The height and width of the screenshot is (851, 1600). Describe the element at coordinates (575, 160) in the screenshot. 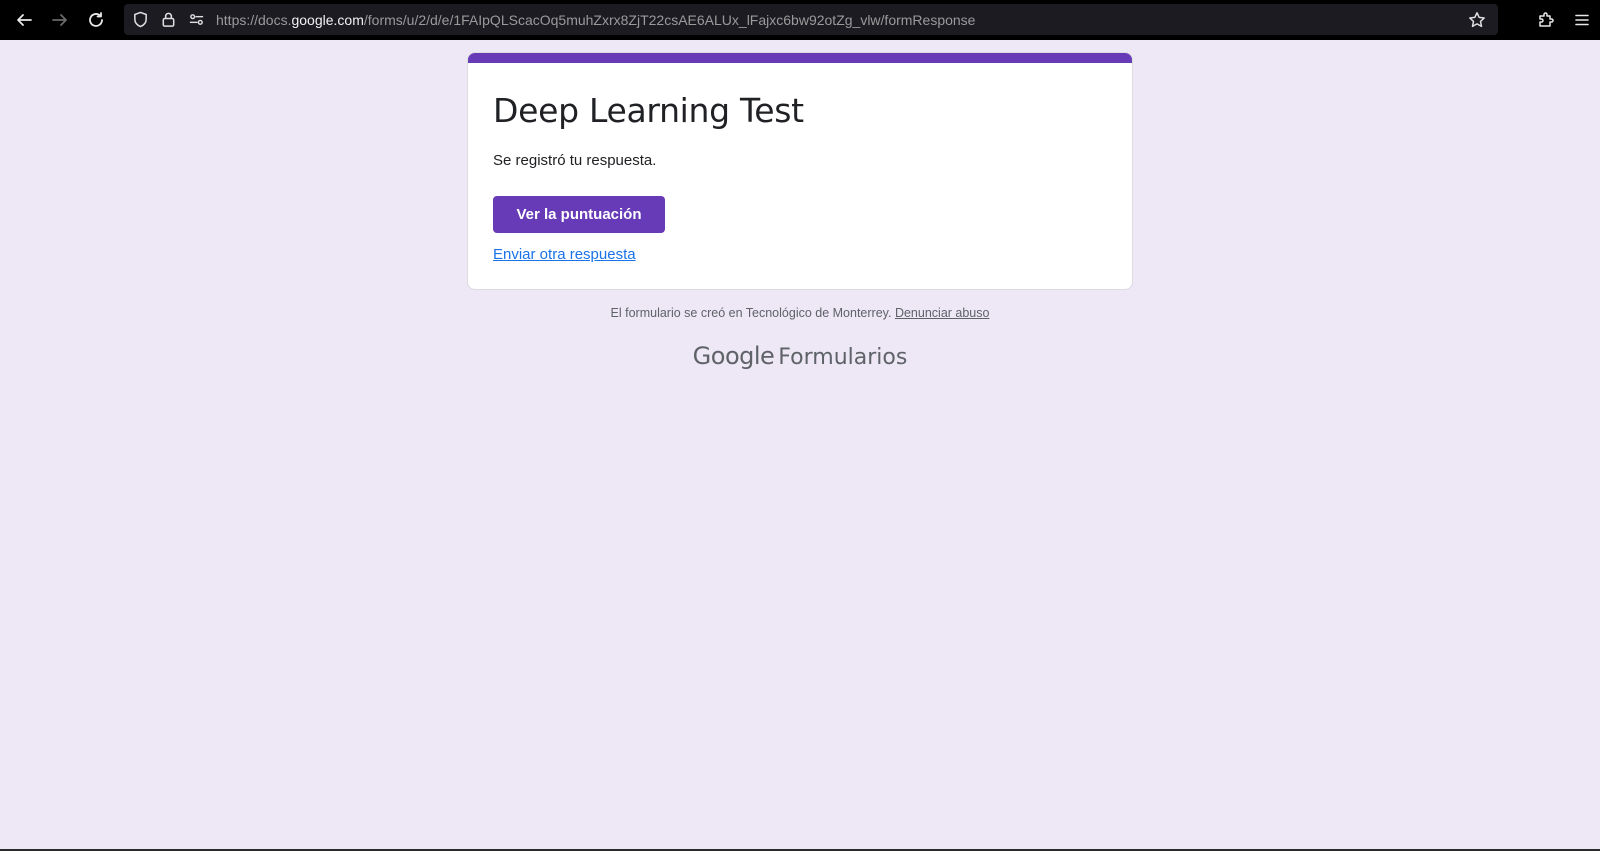

I see `confirmation-message: Se registró tu respuesta.` at that location.